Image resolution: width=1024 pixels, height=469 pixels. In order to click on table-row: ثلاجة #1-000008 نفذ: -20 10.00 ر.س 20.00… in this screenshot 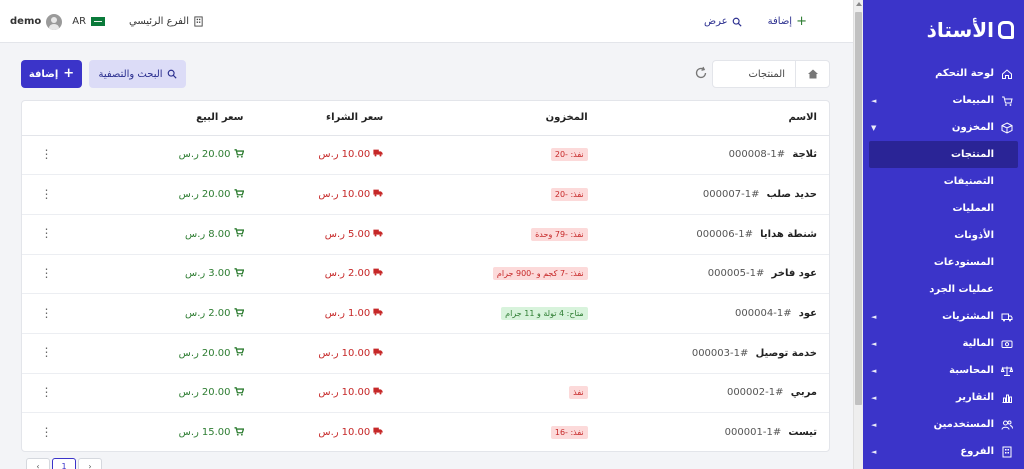, I will do `click(425, 155)`.